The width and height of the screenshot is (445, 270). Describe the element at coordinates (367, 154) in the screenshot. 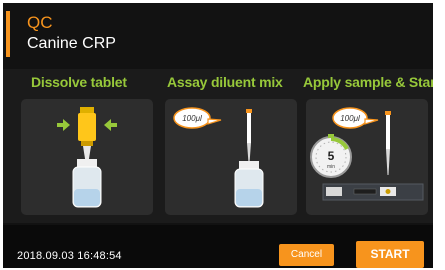

I see `pipette-timer-cartridge-icon: 100μl 5 min` at that location.